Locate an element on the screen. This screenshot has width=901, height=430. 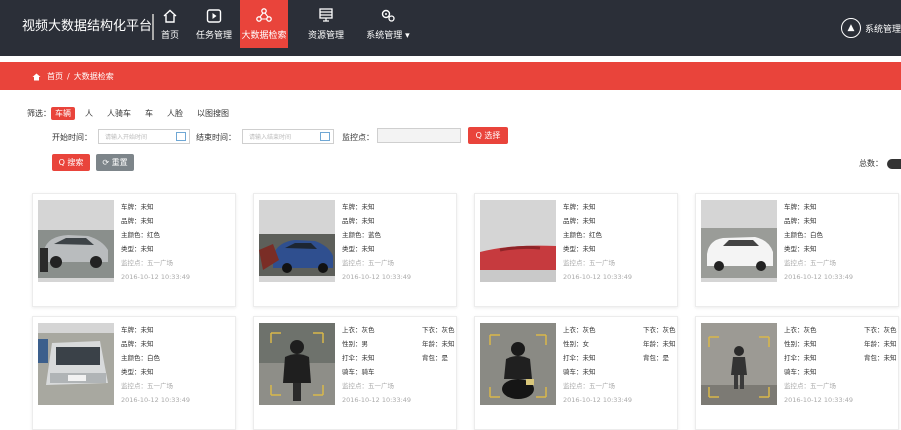
nav-task-management: 任务管理 is located at coordinates (214, 24).